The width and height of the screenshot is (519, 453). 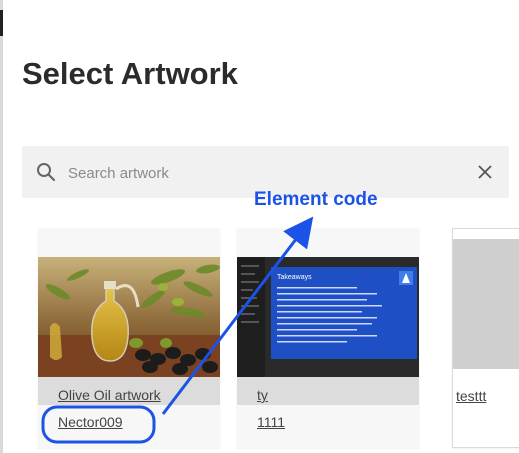 I want to click on artwork-code-link: 1111, so click(x=271, y=422).